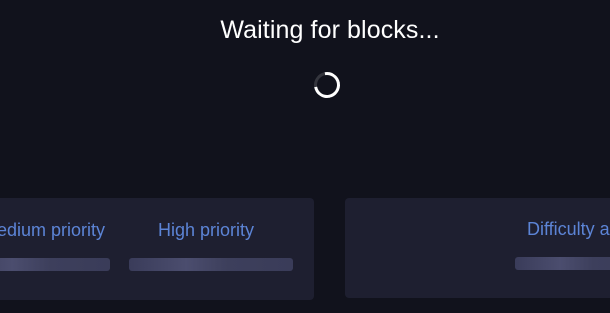 The image size is (610, 313). Describe the element at coordinates (53, 230) in the screenshot. I see `medium-priority-label: Medium priority` at that location.